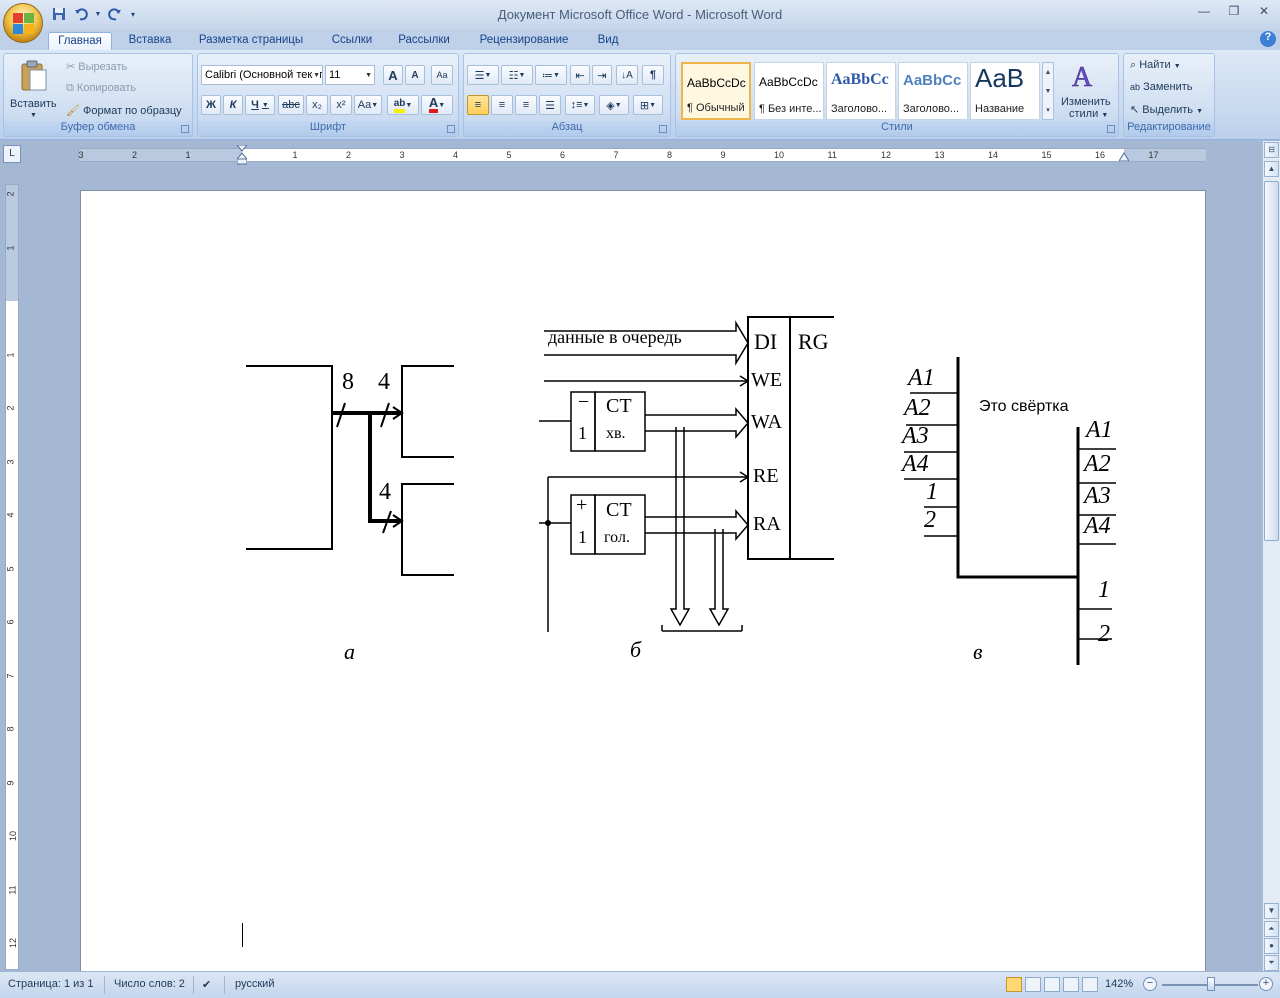  I want to click on copy-button: ⧉ Копировать, so click(101, 88).